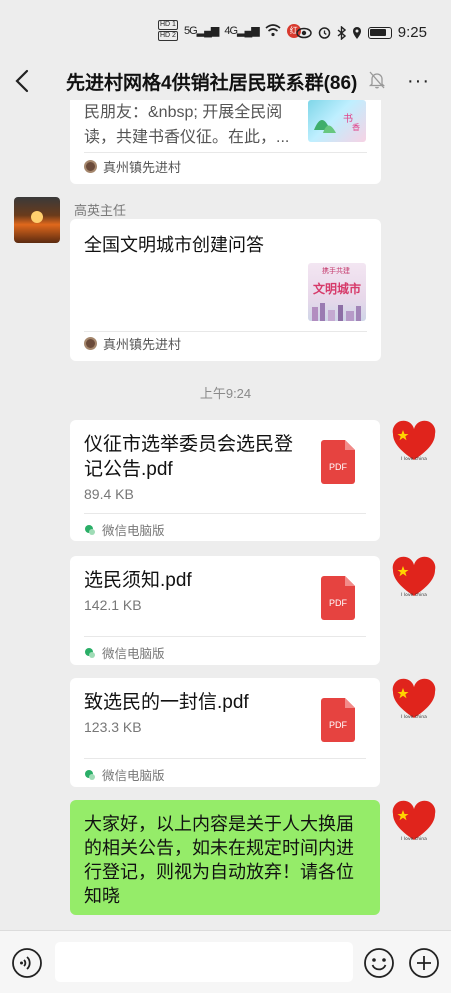 The image size is (451, 993). What do you see at coordinates (166, 702) in the screenshot?
I see `file3-name: 致选民的一封信.pdf` at bounding box center [166, 702].